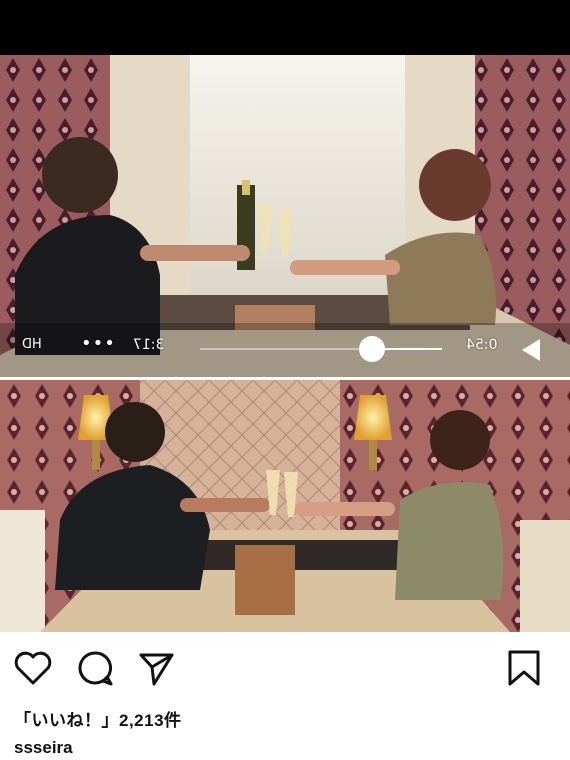 The height and width of the screenshot is (760, 570). I want to click on heart-icon, so click(33, 668).